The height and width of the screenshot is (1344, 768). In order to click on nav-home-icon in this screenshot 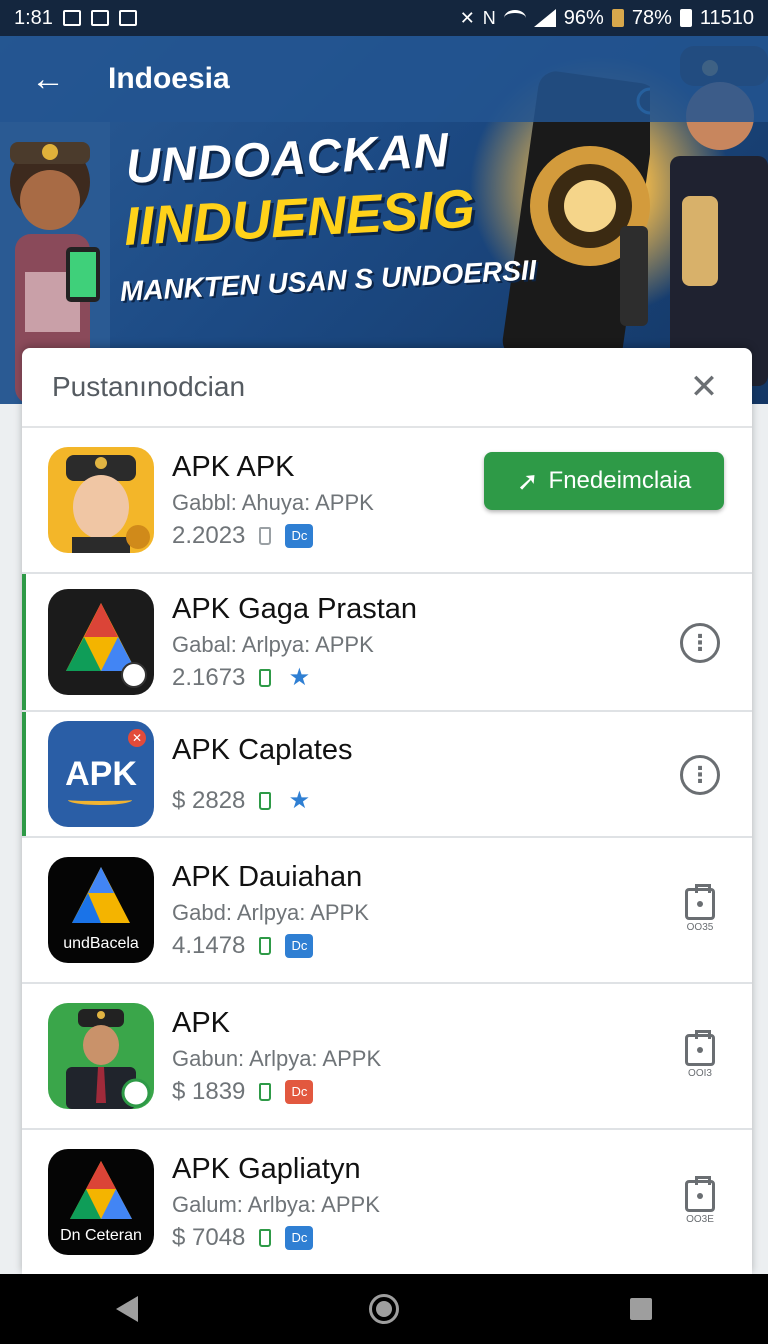, I will do `click(383, 1309)`.